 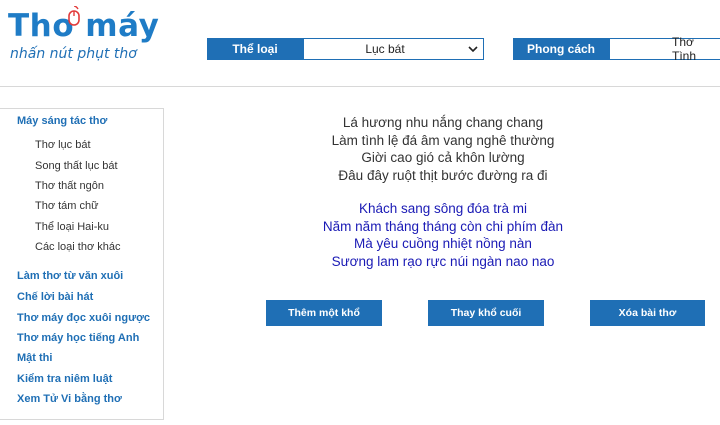 I want to click on sidebar-subitem-song-that-luc-bat: Song thất lục bát, so click(x=76, y=166).